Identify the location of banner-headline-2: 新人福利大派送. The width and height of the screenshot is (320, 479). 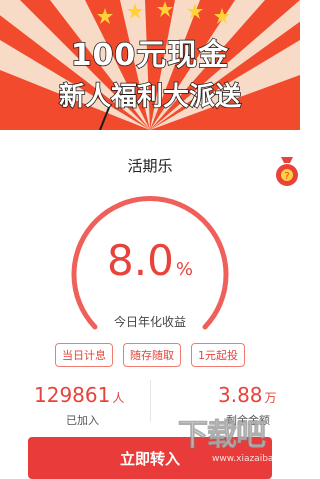
(150, 97).